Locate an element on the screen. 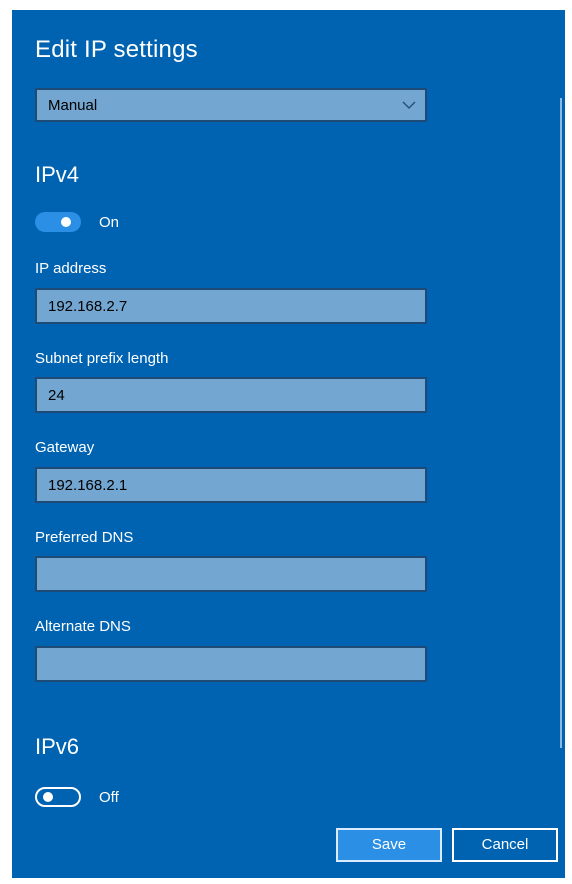 The width and height of the screenshot is (572, 884). gateway-label: Gateway is located at coordinates (65, 447).